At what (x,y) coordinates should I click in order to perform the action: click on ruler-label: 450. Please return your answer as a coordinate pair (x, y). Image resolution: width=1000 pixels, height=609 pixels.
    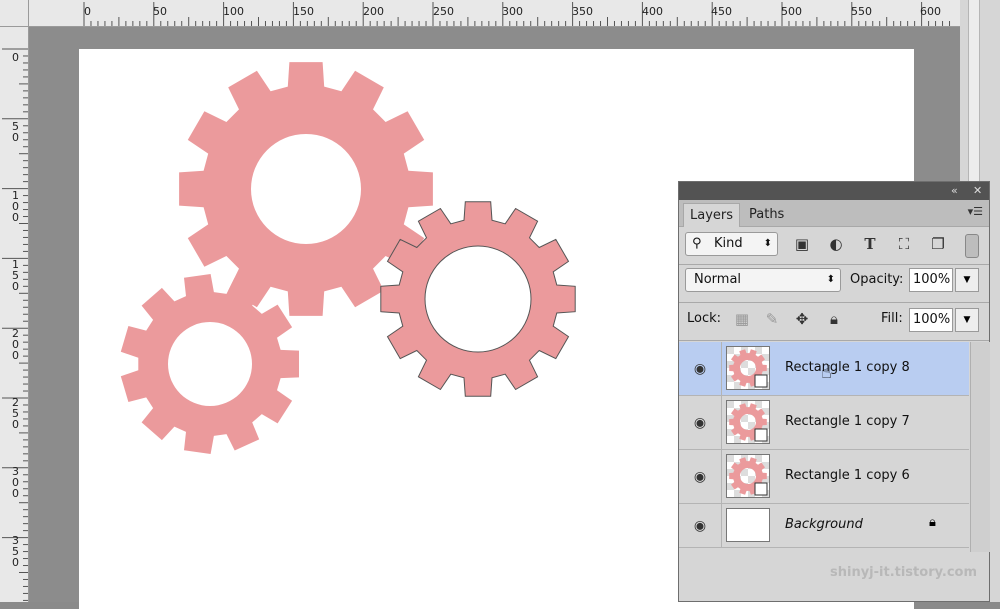
    Looking at the image, I should click on (721, 11).